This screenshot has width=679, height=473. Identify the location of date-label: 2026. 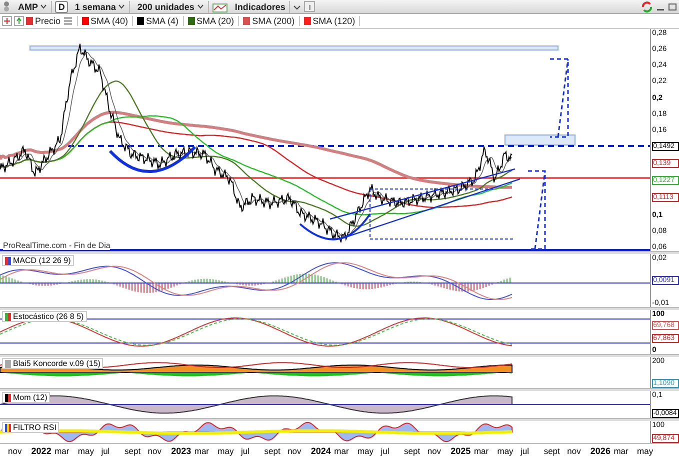
(600, 451).